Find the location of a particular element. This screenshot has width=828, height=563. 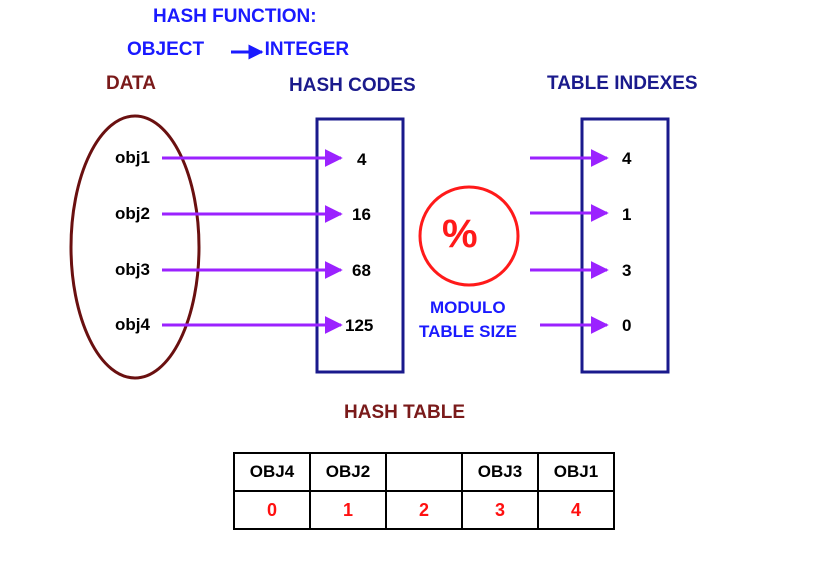

hash-table-index-row: 0 1 2 3 4 is located at coordinates (424, 510).